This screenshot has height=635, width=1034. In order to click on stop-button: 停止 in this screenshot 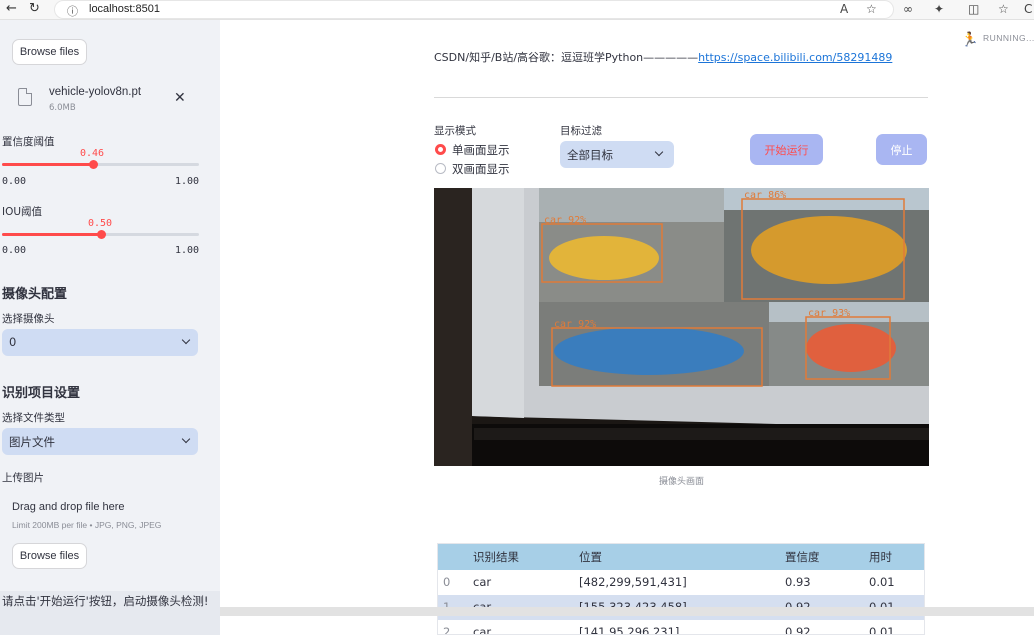, I will do `click(901, 149)`.